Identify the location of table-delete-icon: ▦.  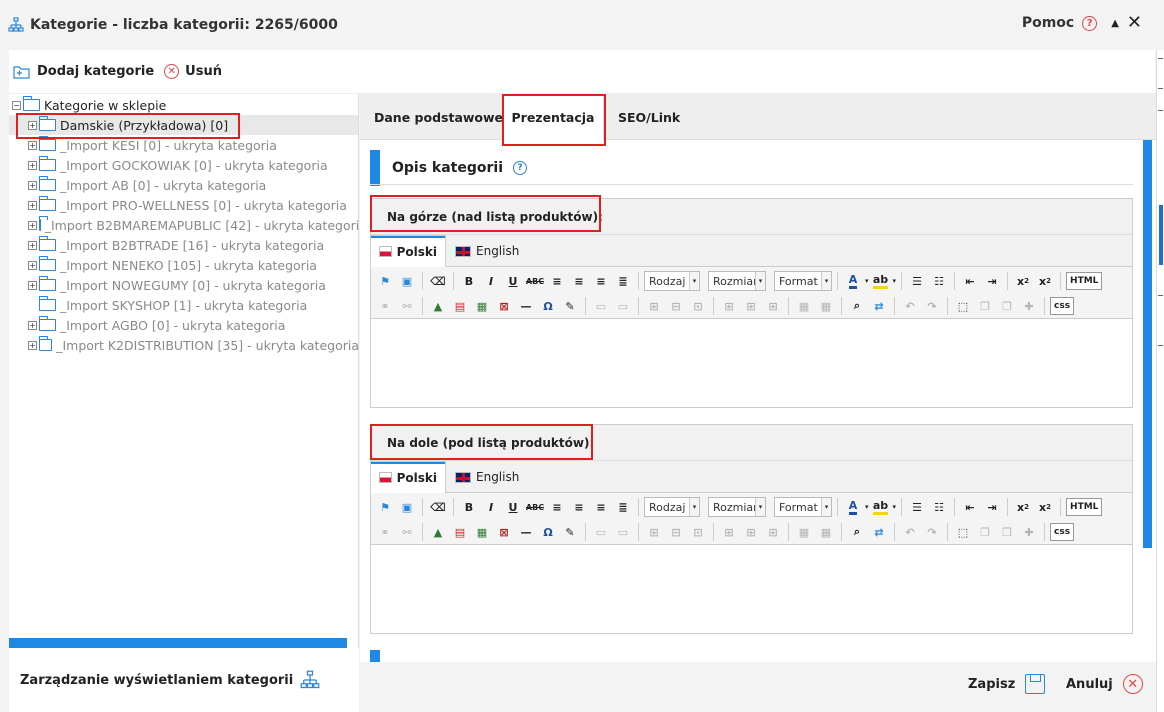
(826, 306).